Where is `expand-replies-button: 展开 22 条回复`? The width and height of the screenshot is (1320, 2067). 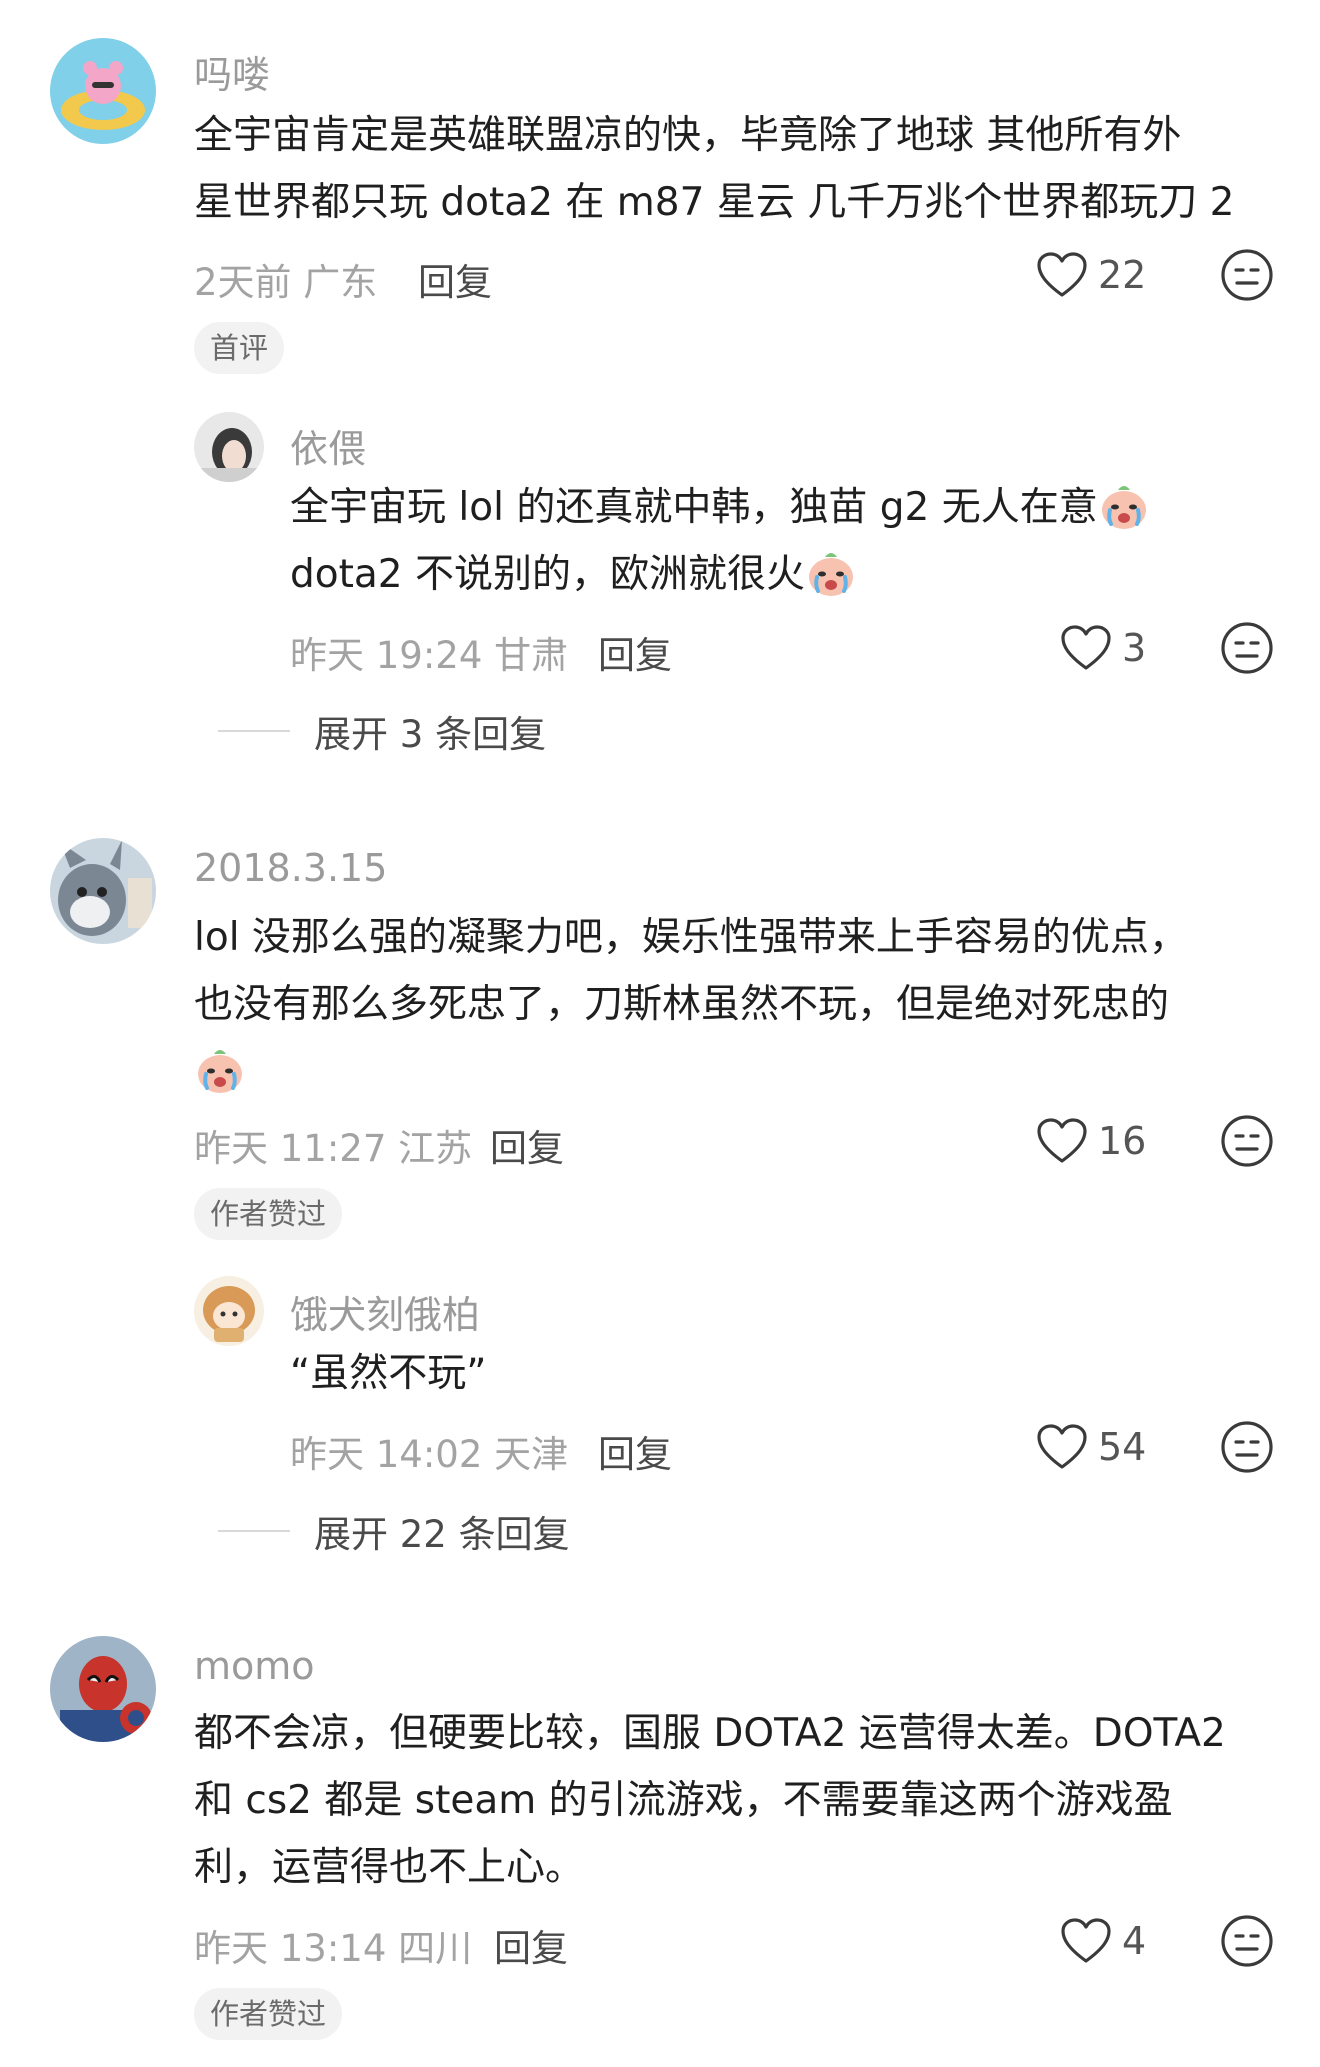 expand-replies-button: 展开 22 条回复 is located at coordinates (394, 1531).